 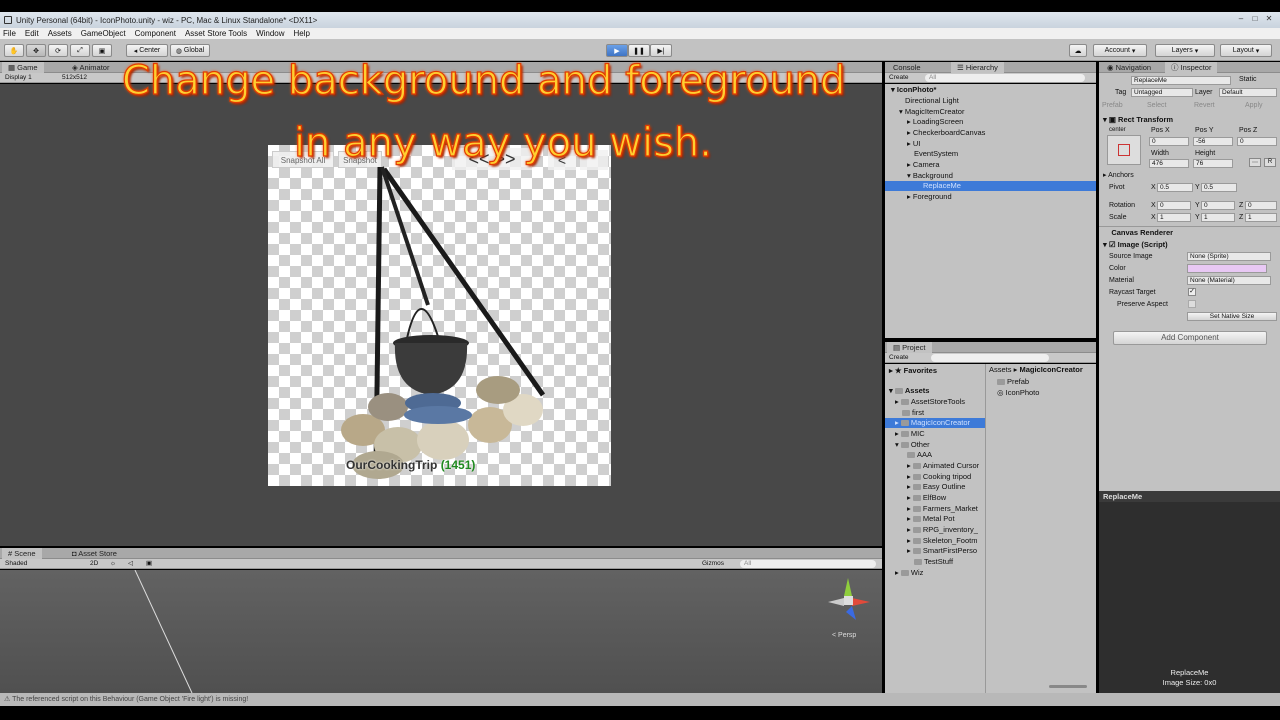 What do you see at coordinates (932, 101) in the screenshot?
I see `hierarchy-item: Directional Light` at bounding box center [932, 101].